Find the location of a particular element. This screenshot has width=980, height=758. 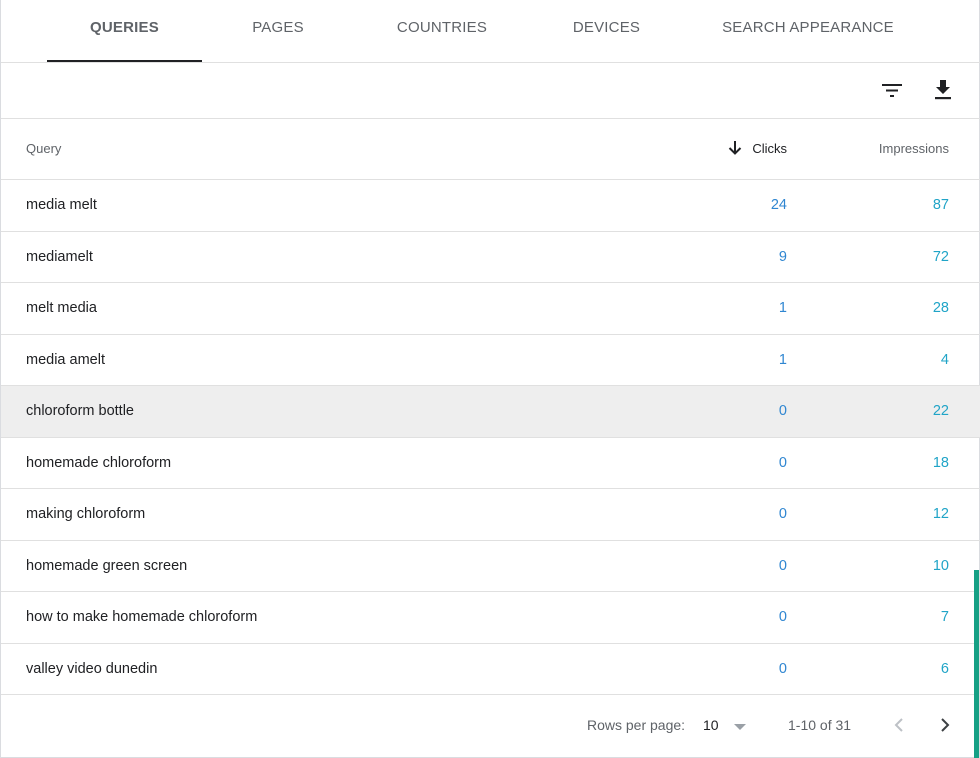

impressions-cell: 12 is located at coordinates (940, 514).